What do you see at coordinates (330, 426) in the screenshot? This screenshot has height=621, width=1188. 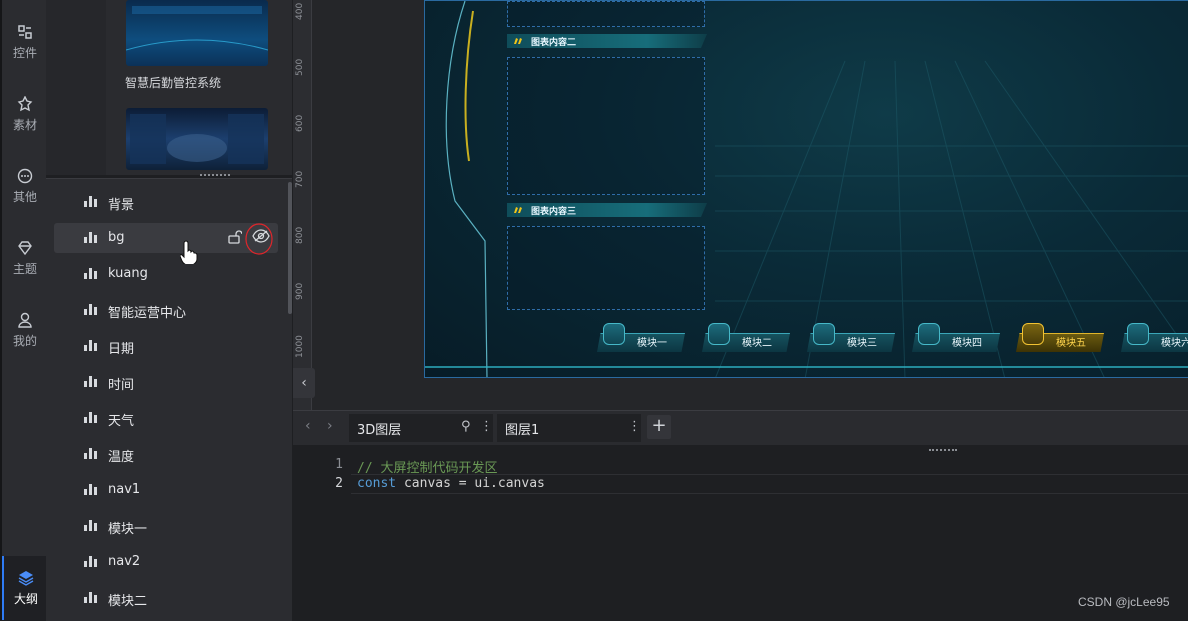 I see `tab-next-icon: ›` at bounding box center [330, 426].